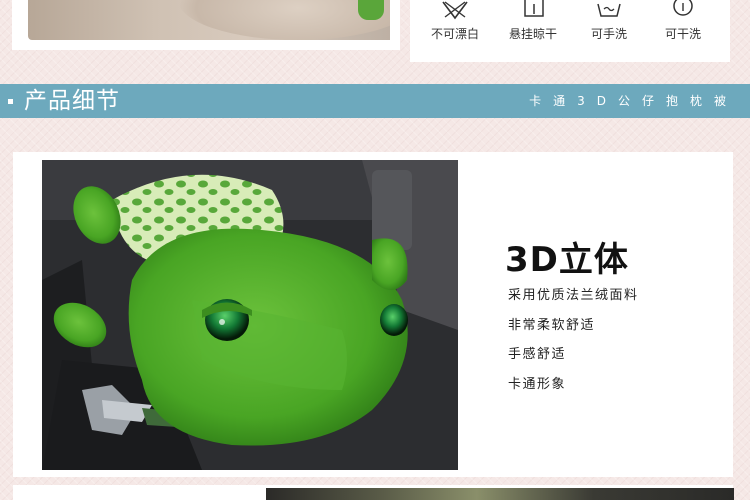 This screenshot has width=750, height=500. What do you see at coordinates (608, 34) in the screenshot?
I see `care-label: 可手洗` at bounding box center [608, 34].